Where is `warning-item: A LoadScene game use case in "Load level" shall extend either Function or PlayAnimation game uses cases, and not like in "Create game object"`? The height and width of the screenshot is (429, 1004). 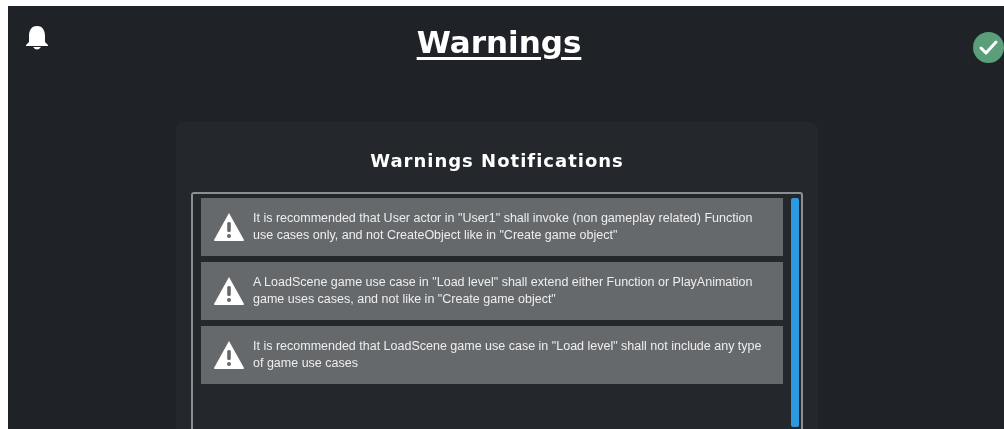
warning-item: A LoadScene game use case in "Load level" shall extend either Function or PlayAnimation game uses cases, and not like in "Create game object" is located at coordinates (492, 291).